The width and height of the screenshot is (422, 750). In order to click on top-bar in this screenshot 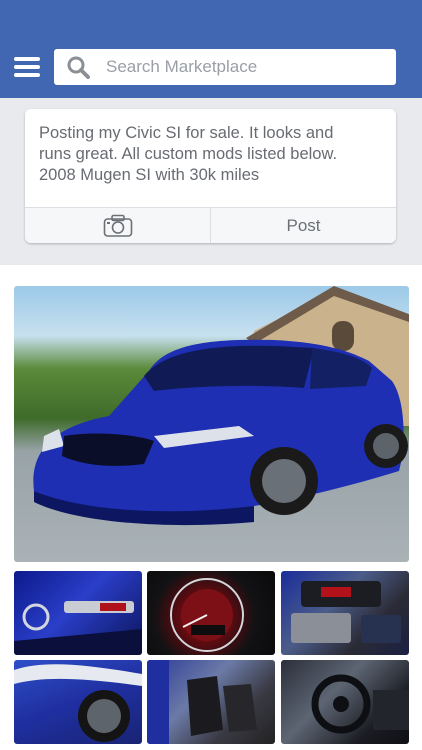, I will do `click(211, 49)`.